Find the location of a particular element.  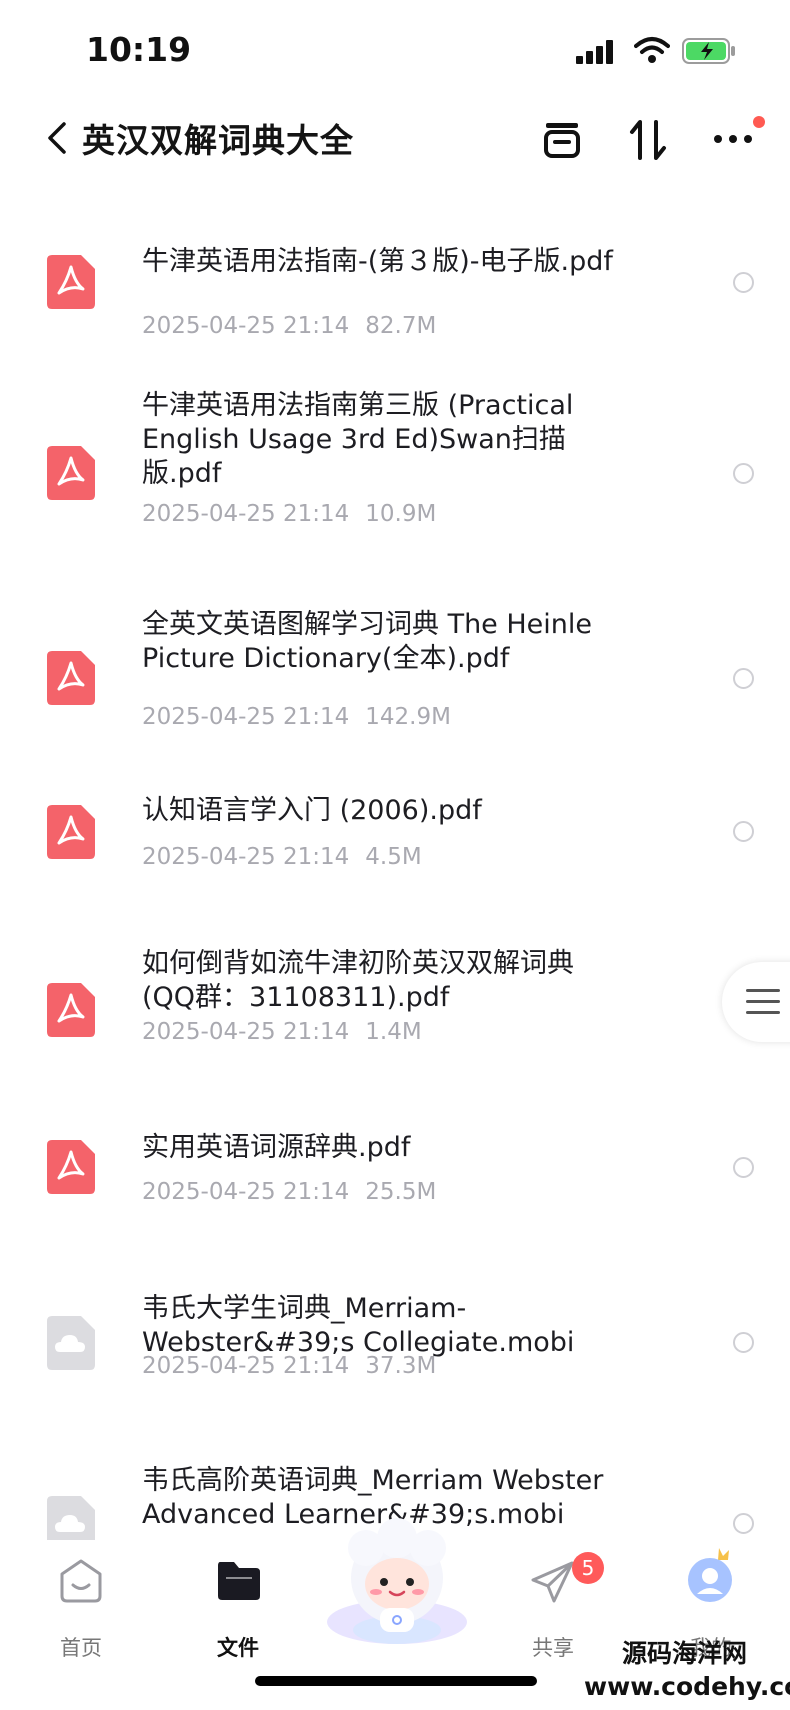

file-meta: 2025-04-25 21:14 10.9M is located at coordinates (289, 514).